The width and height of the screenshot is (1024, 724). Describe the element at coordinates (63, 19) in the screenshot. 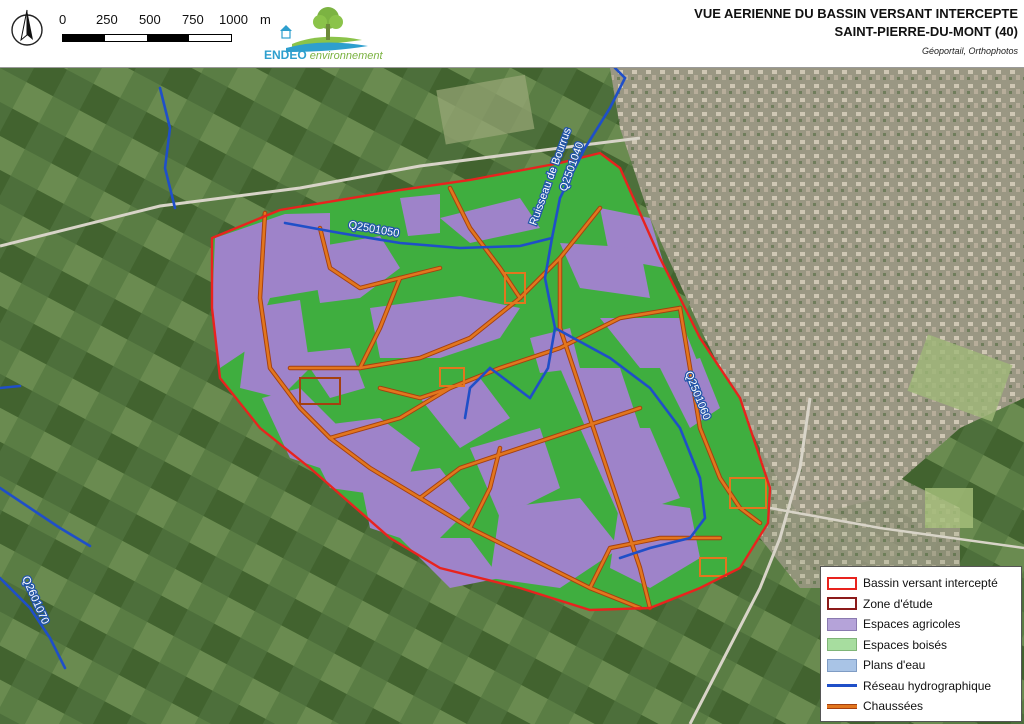

I see `scale-tick-0: 0` at that location.